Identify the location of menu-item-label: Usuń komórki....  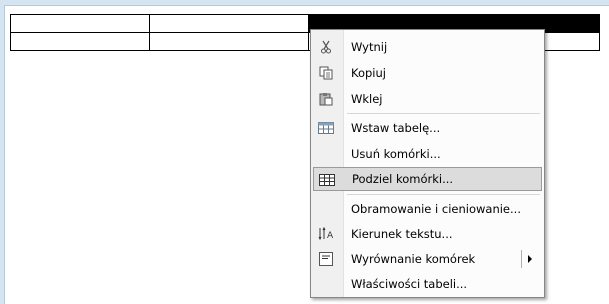
(396, 154).